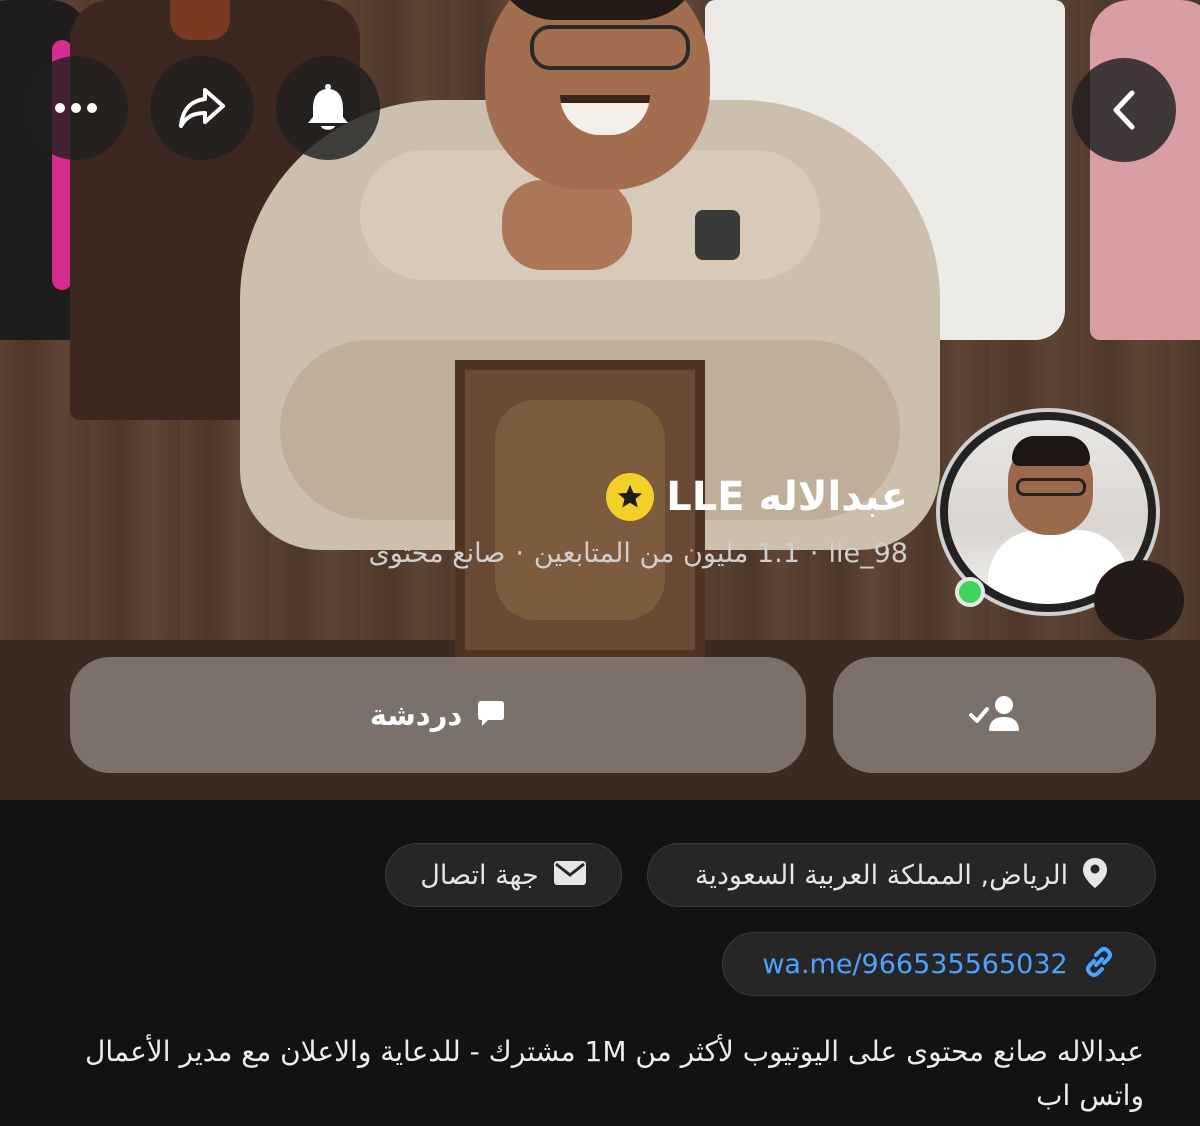  Describe the element at coordinates (914, 964) in the screenshot. I see `website-link: wa.me/966535565032` at that location.